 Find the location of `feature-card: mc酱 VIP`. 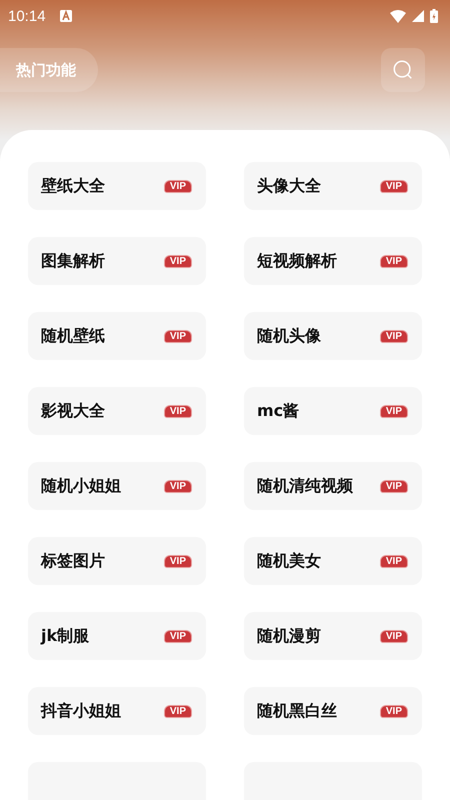

feature-card: mc酱 VIP is located at coordinates (333, 411).